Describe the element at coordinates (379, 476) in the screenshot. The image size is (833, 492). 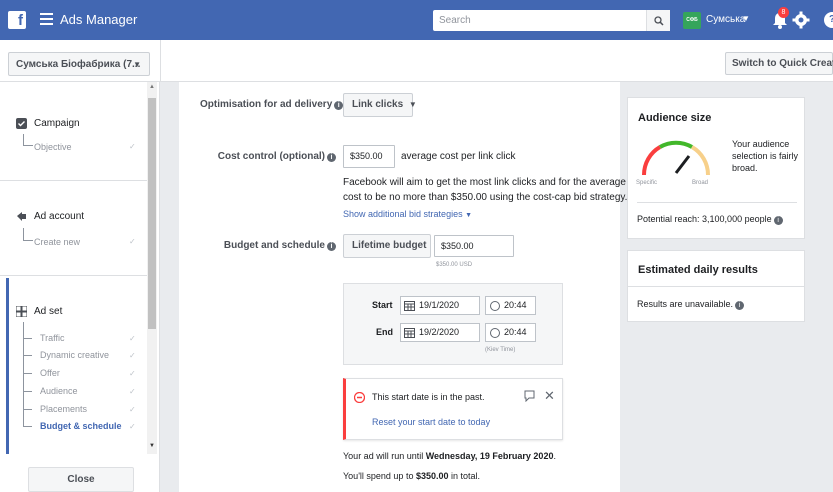
I see `spend-prefix: You'll spend up to` at that location.